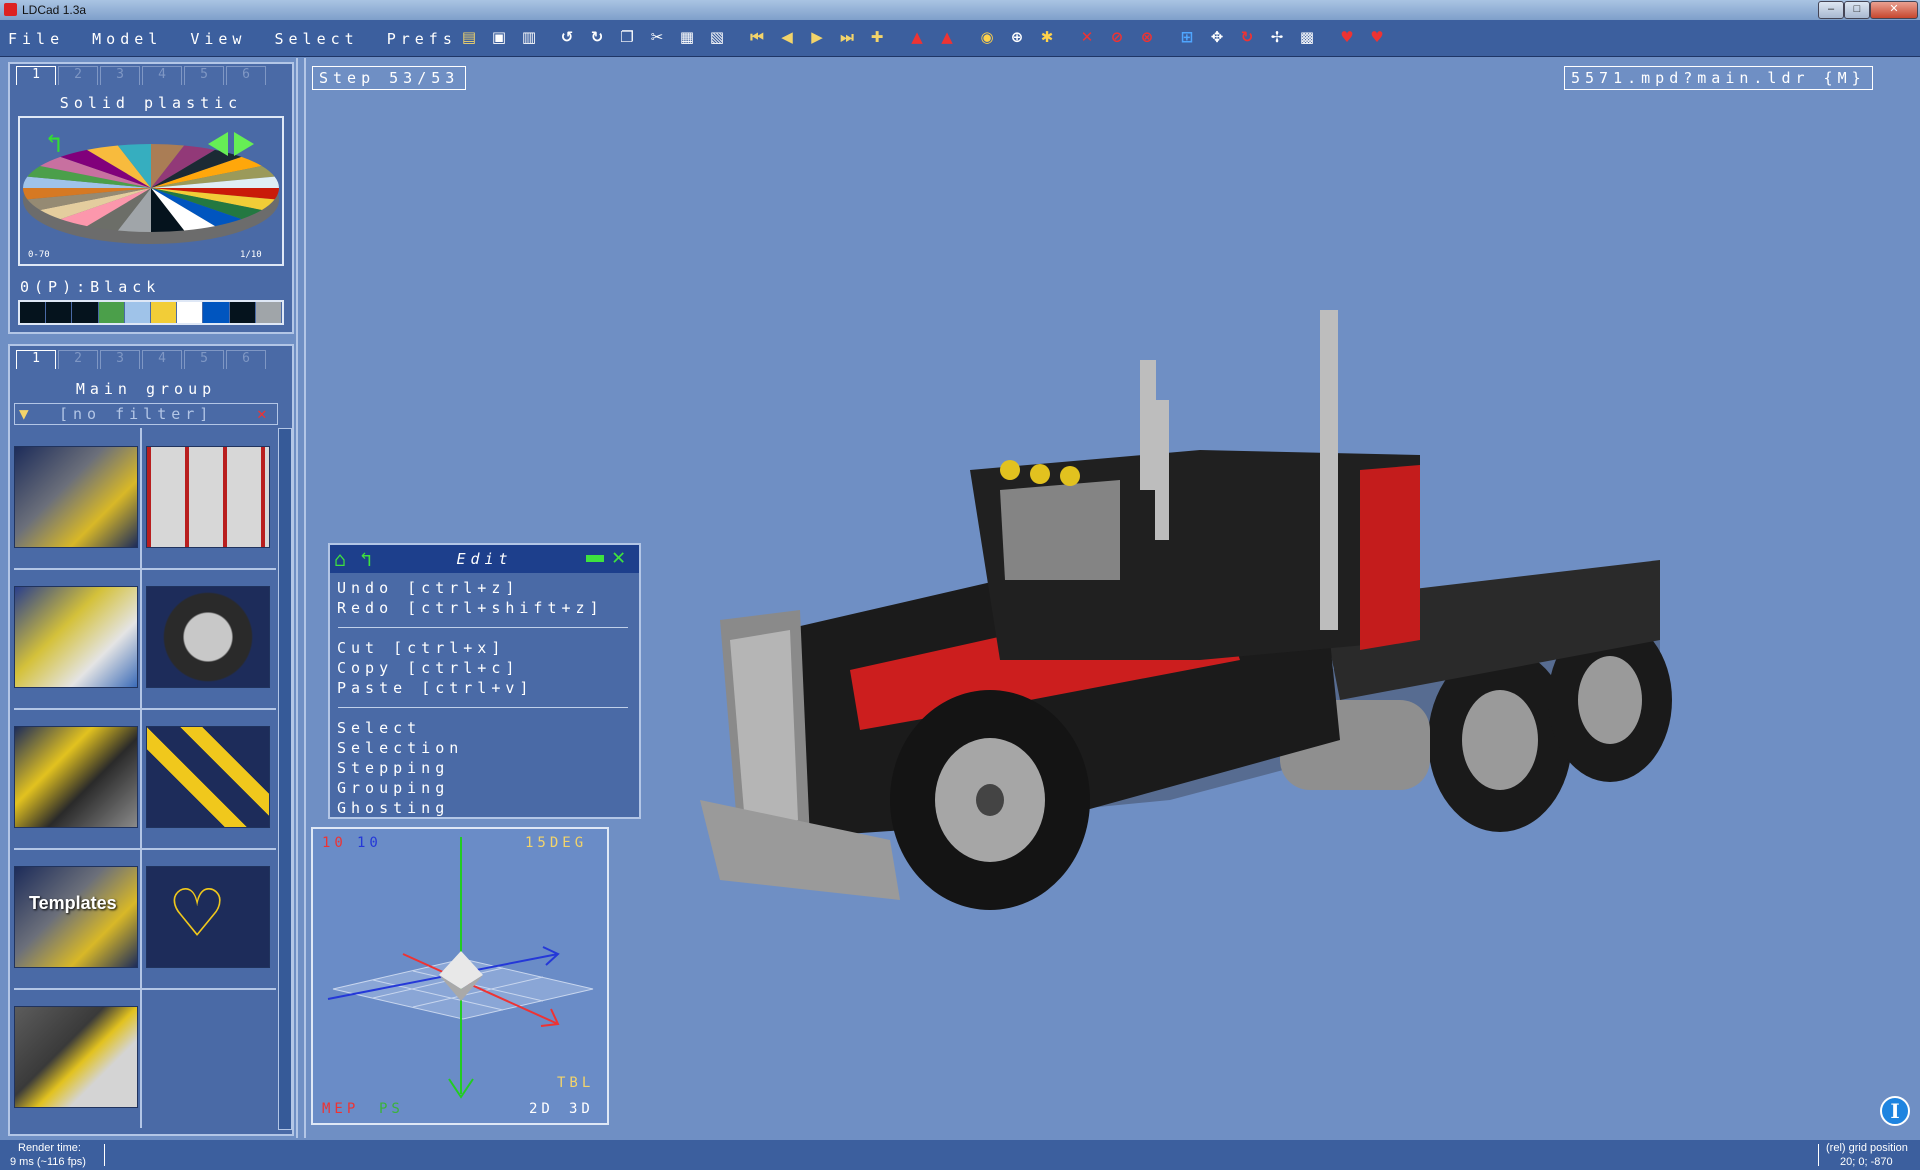 The height and width of the screenshot is (1170, 1920). What do you see at coordinates (285, 779) in the screenshot?
I see `parts-scrollbar` at bounding box center [285, 779].